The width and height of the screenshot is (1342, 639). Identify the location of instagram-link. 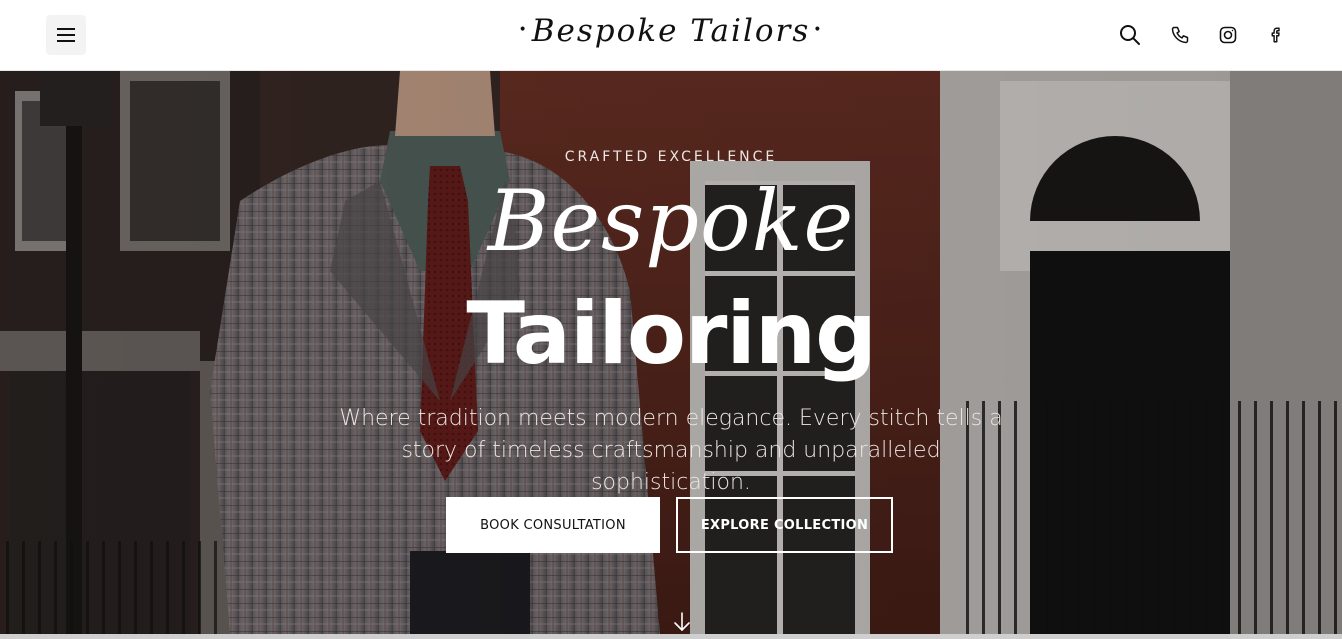
(1228, 35).